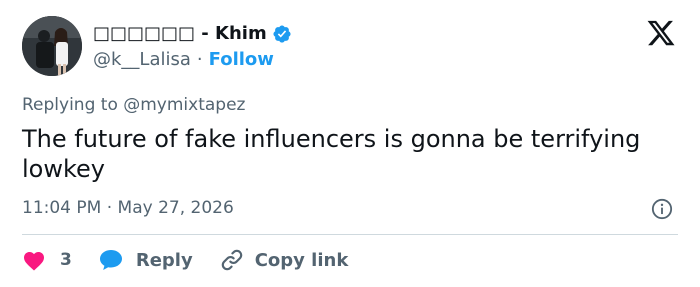  I want to click on like-count: 3, so click(66, 260).